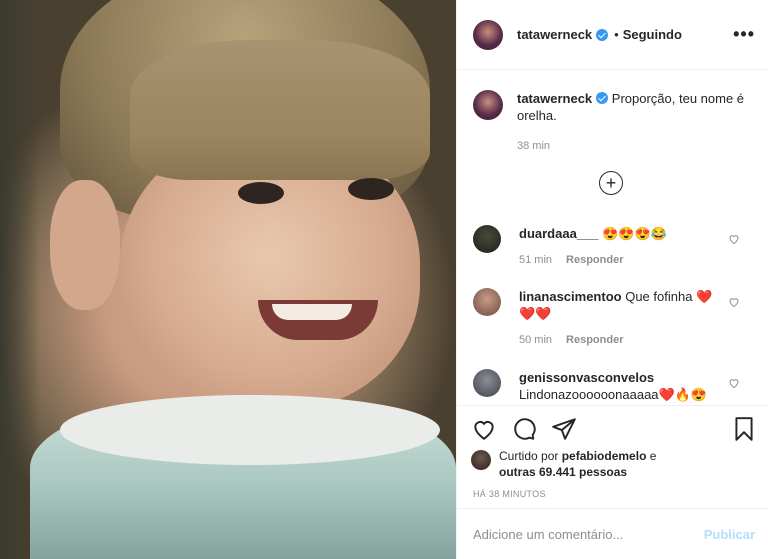 The height and width of the screenshot is (559, 768). Describe the element at coordinates (613, 394) in the screenshot. I see `comment-text: Lindonazoooooonaaaaa❤️🔥😍` at that location.